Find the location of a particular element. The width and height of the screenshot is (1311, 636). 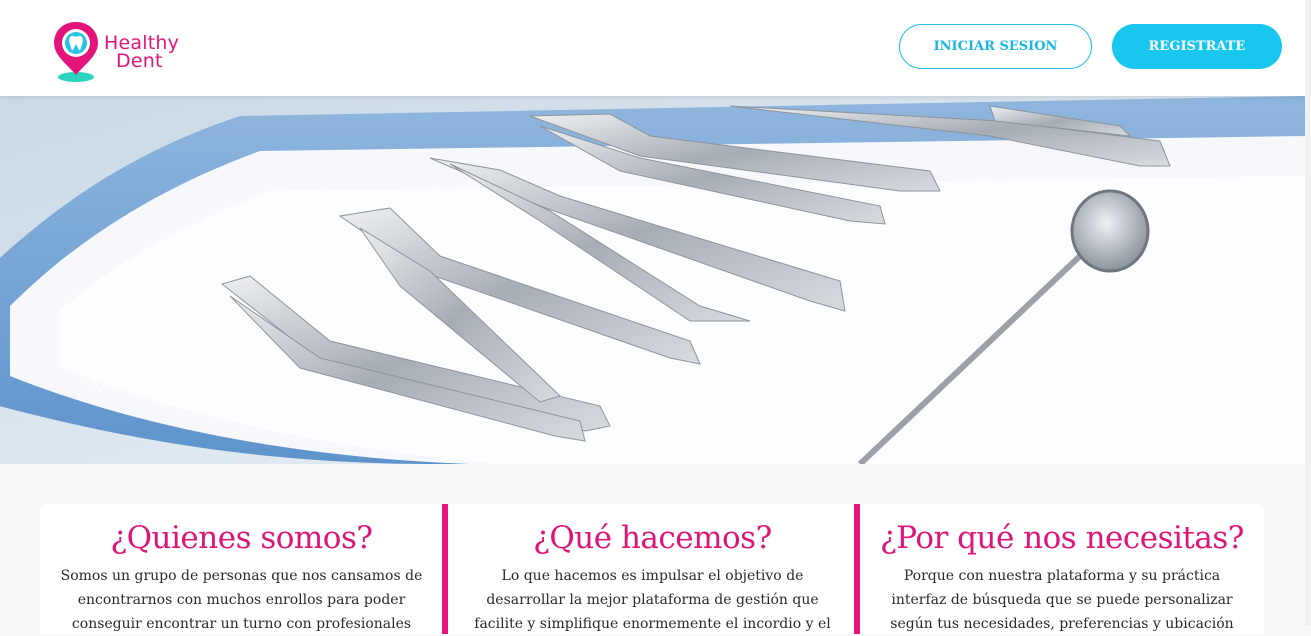

logo-wordmark: Healthy Dent is located at coordinates (141, 53).